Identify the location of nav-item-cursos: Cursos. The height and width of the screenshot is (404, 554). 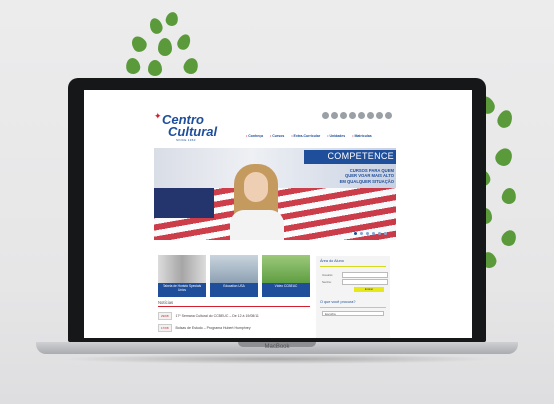
(277, 136).